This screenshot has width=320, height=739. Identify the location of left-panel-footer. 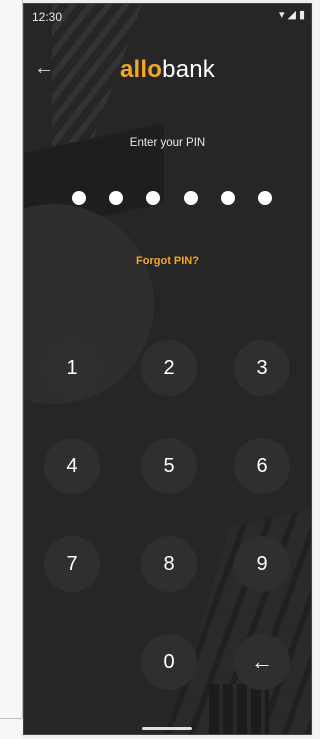
(11, 728).